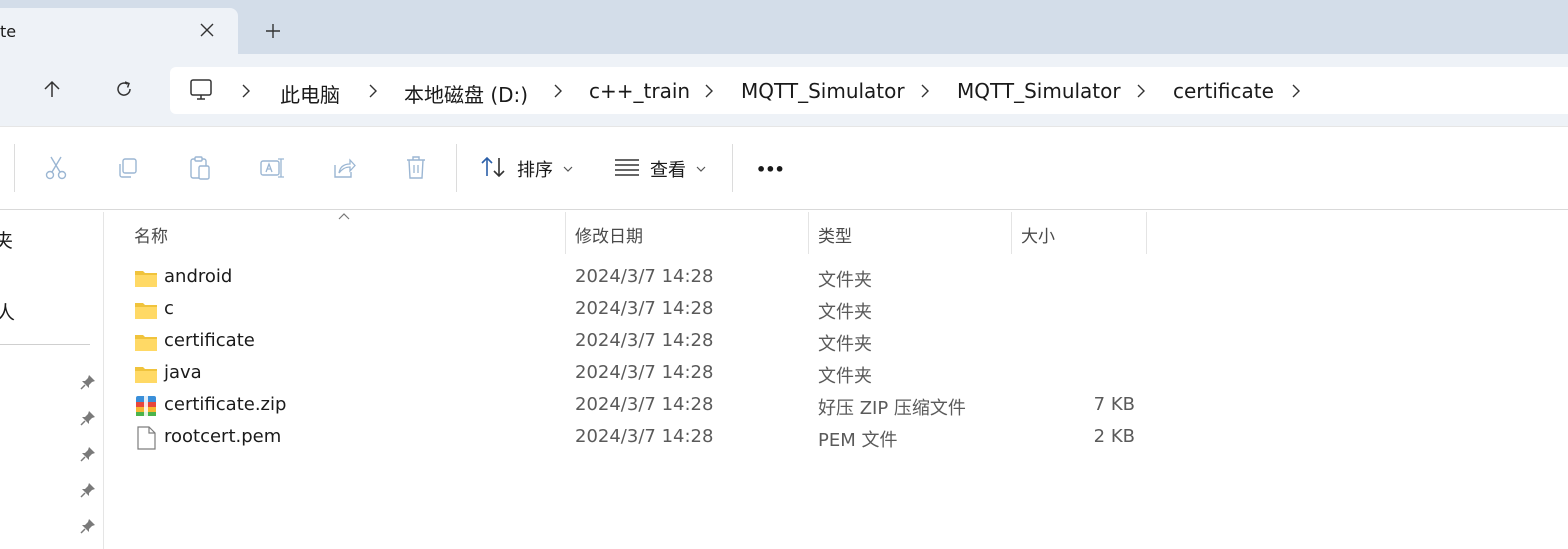 Image resolution: width=1568 pixels, height=549 pixels. What do you see at coordinates (272, 168) in the screenshot?
I see `rename-icon` at bounding box center [272, 168].